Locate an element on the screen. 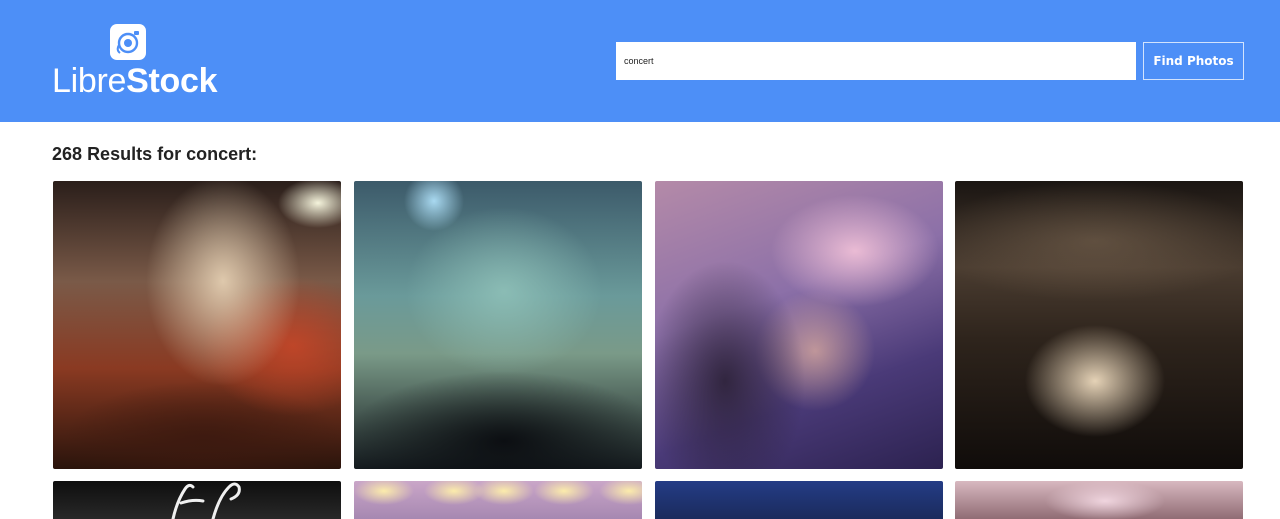 The image size is (1280, 519). results-heading: 268 Results for concert: is located at coordinates (154, 154).